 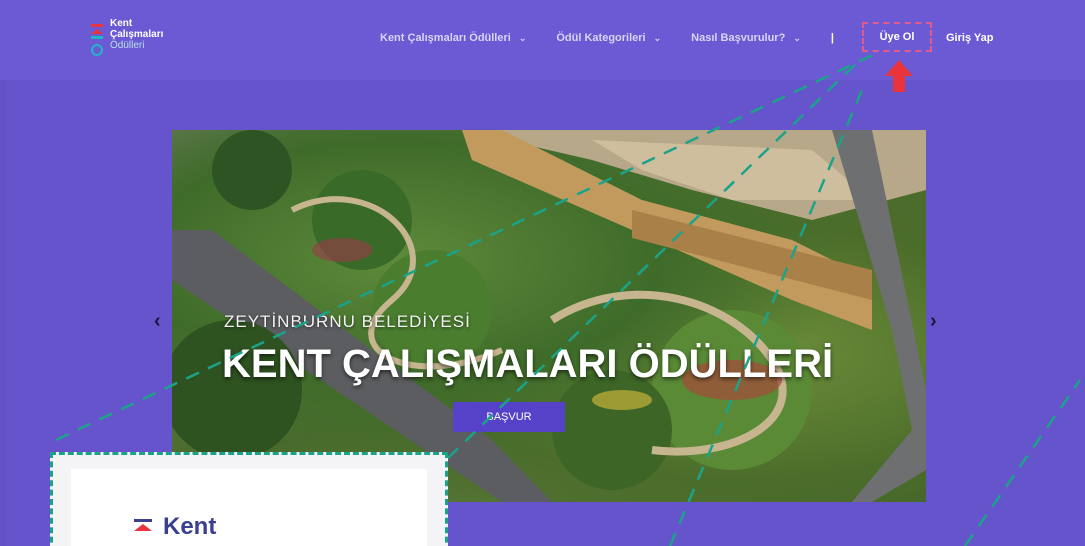 I want to click on zoom-preview-box: Kent, so click(x=249, y=499).